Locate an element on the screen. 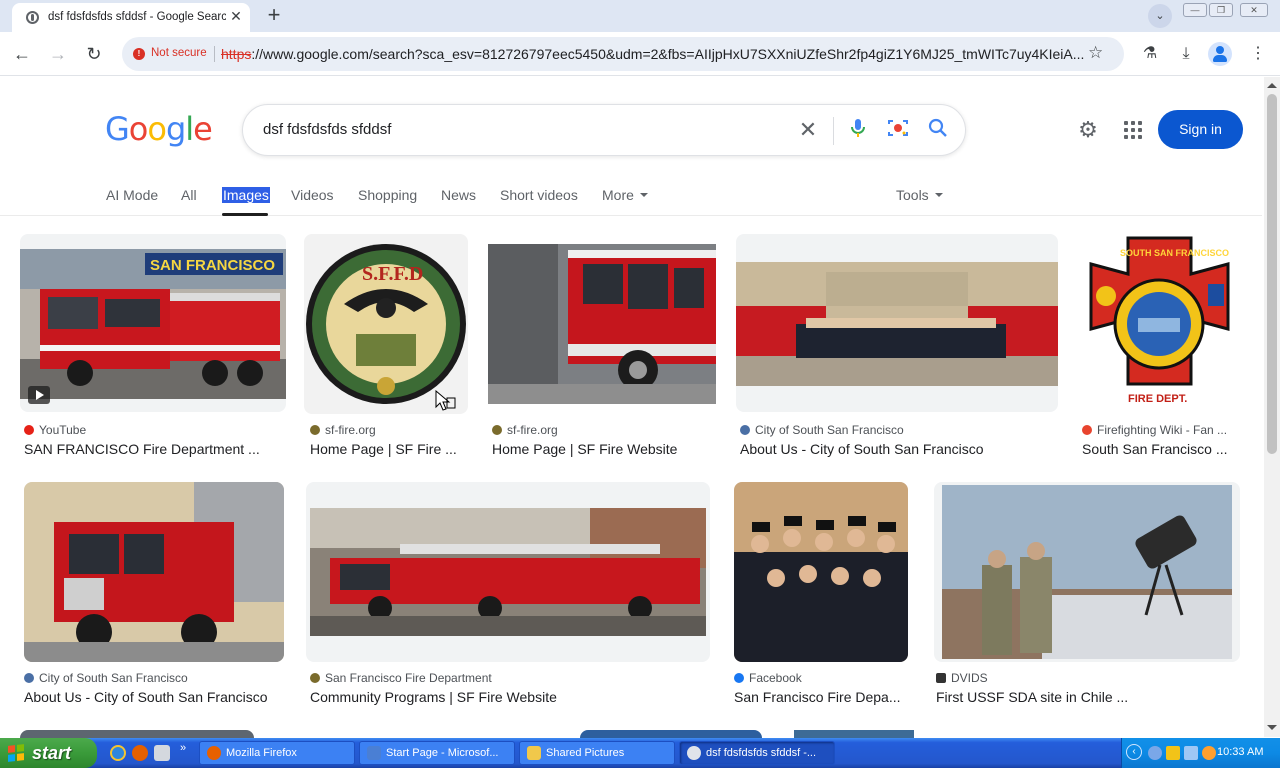 The image size is (1280, 768). svg-text: SAN FRANCISCO is located at coordinates (212, 265).